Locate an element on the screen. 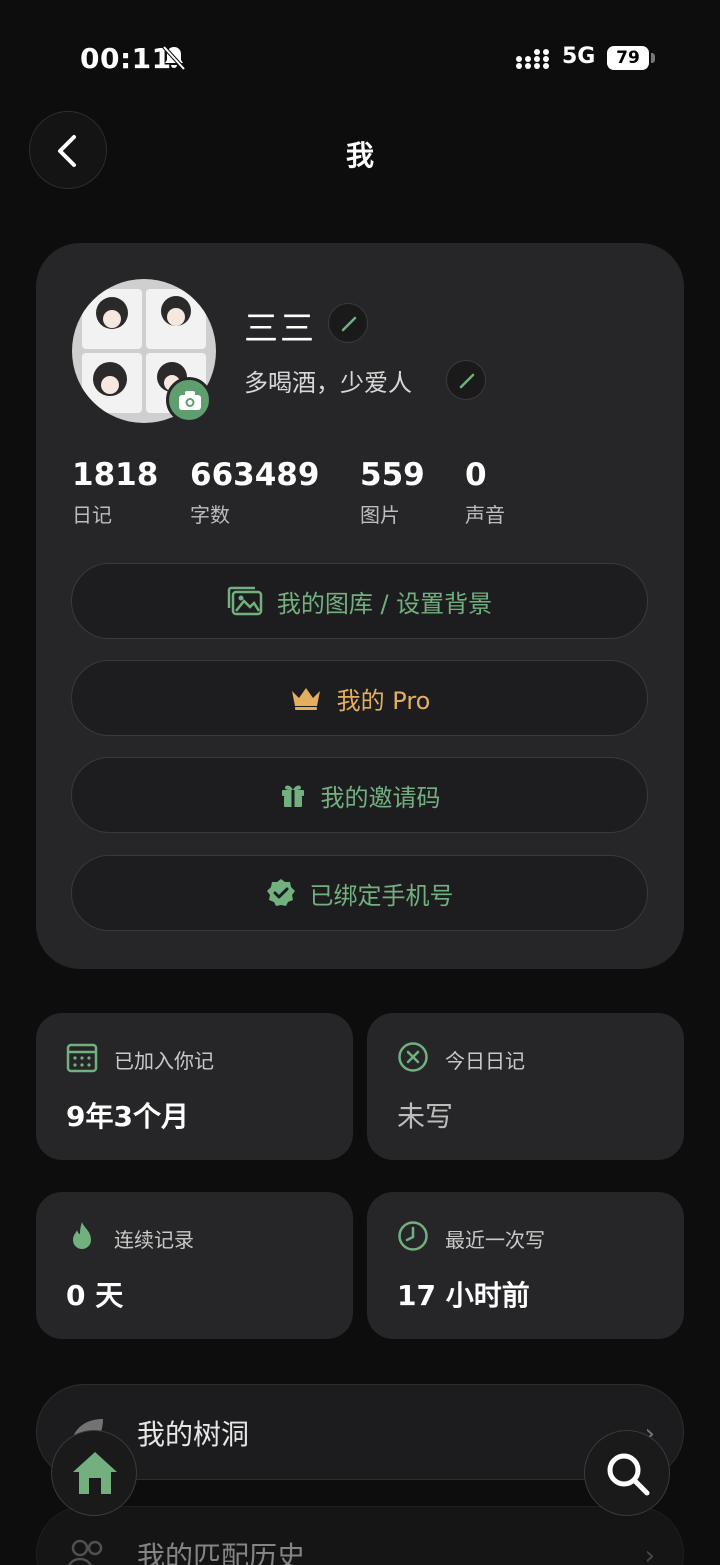  calendar-icon is located at coordinates (82, 1058).